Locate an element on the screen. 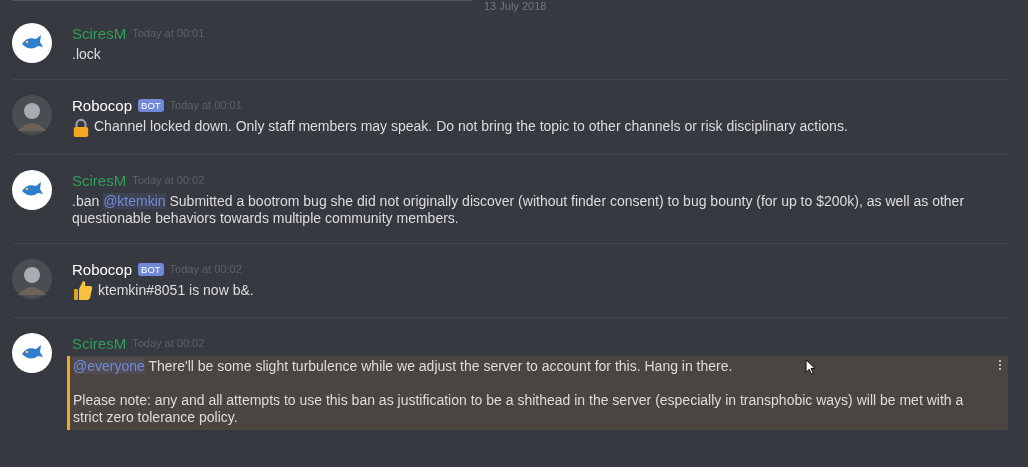  message-text: .lock is located at coordinates (86, 54).